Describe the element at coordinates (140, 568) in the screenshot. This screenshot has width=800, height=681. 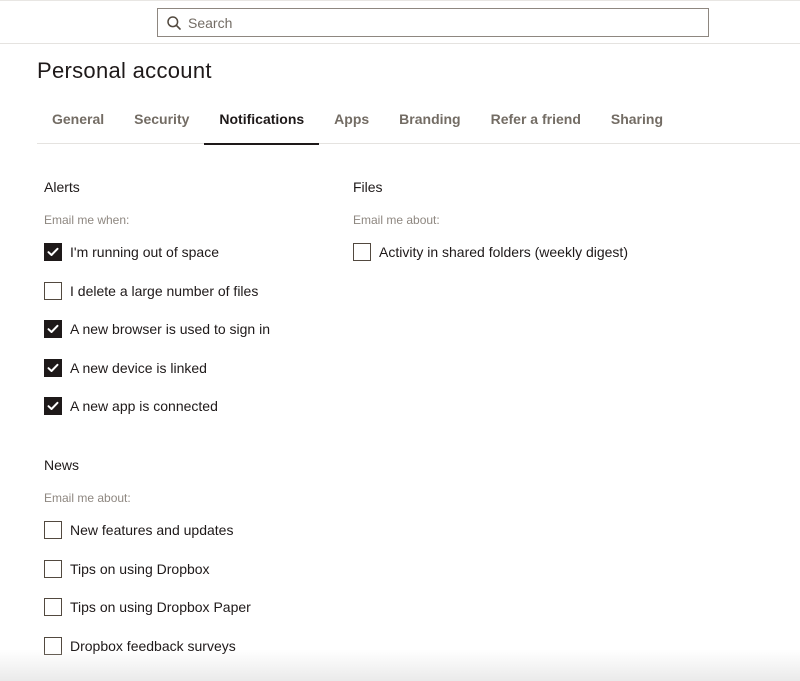
I see `checkbox-label: Tips on using Dropbox` at that location.